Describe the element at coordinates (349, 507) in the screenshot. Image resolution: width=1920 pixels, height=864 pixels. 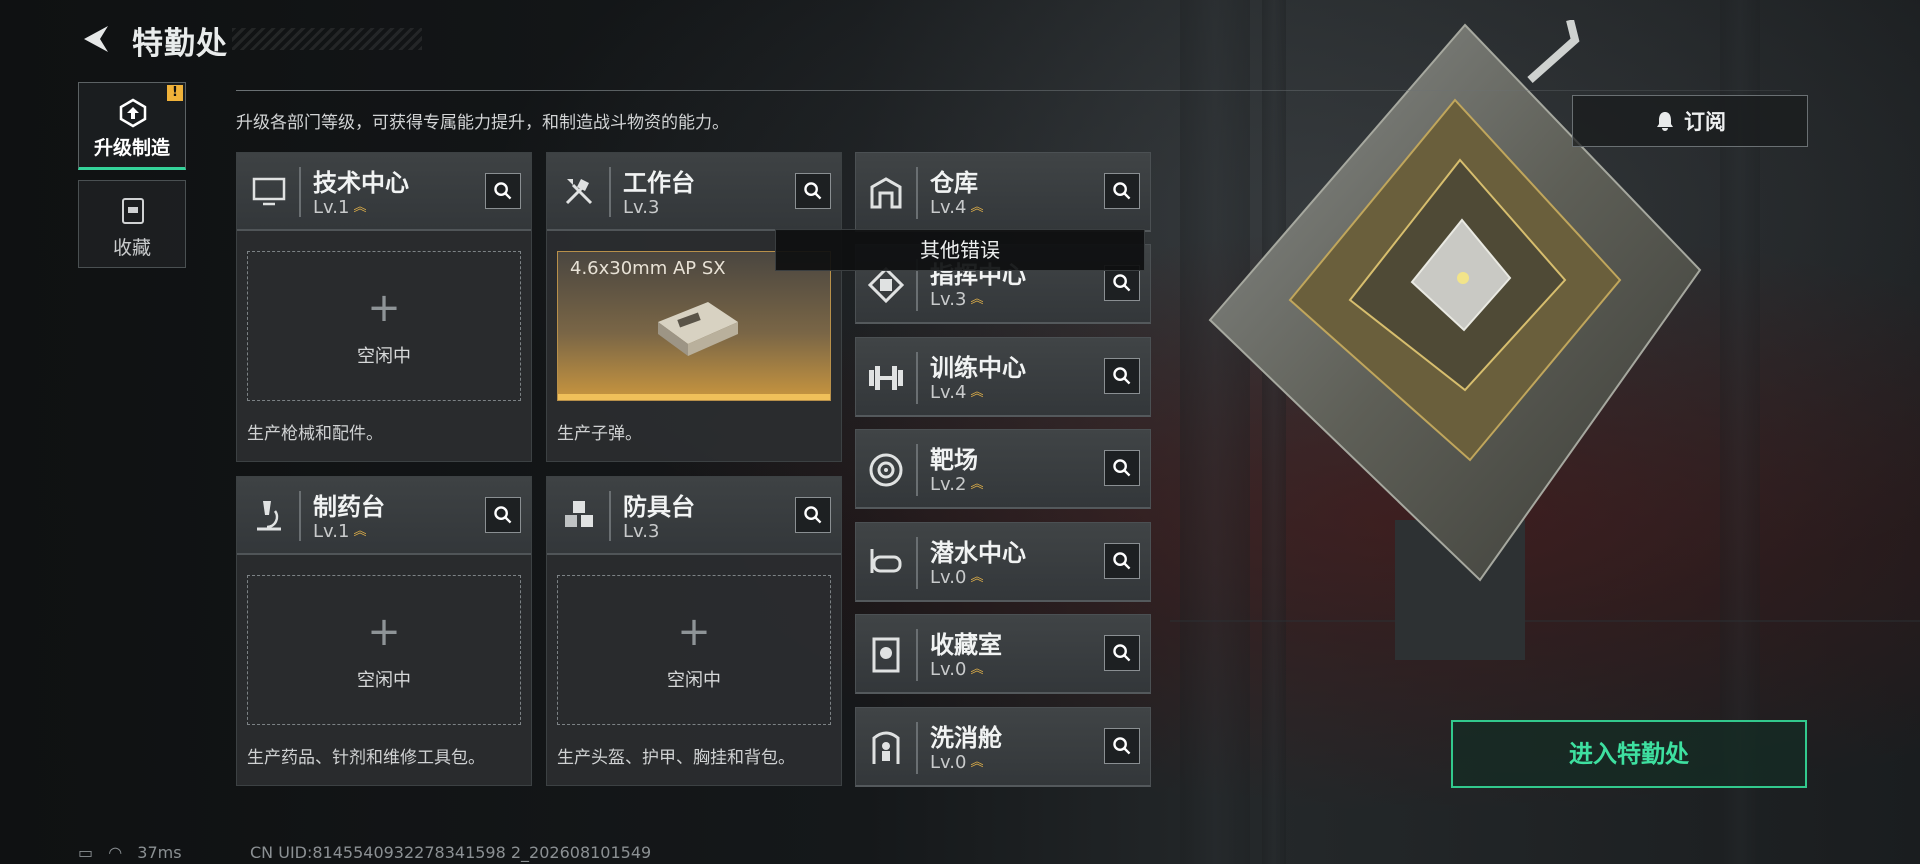
I see `card-title: 制药台` at that location.